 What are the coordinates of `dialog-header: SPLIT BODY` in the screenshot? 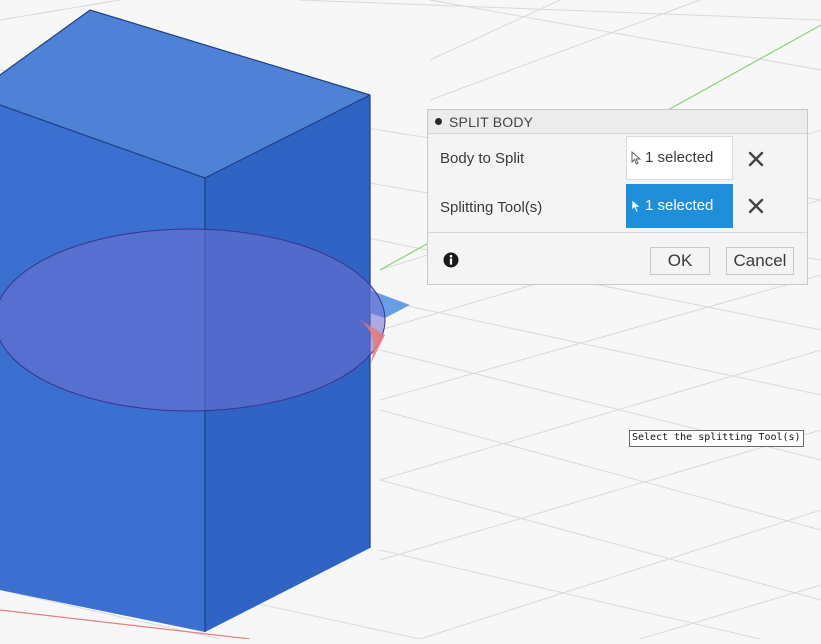 It's located at (617, 122).